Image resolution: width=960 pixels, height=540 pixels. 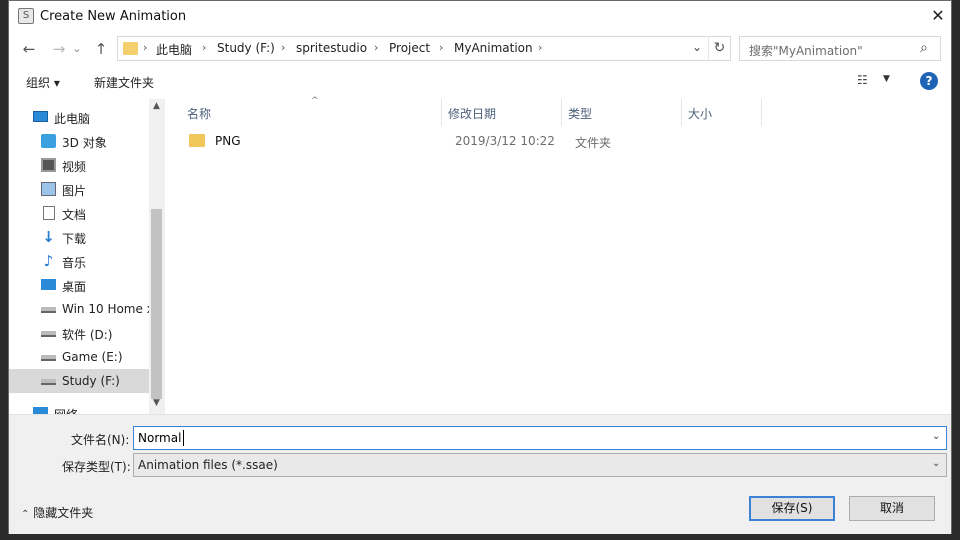 What do you see at coordinates (480, 17) in the screenshot?
I see `title-bar: S Create New Animation ✕` at bounding box center [480, 17].